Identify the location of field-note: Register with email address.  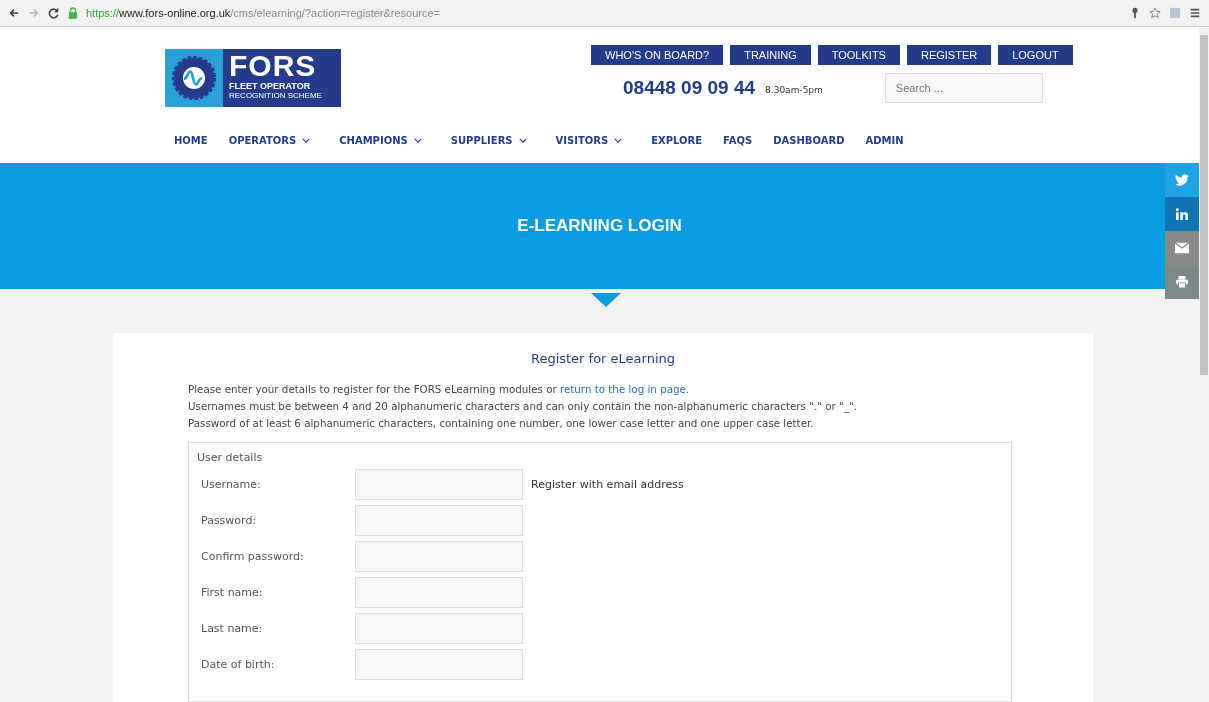
(607, 484).